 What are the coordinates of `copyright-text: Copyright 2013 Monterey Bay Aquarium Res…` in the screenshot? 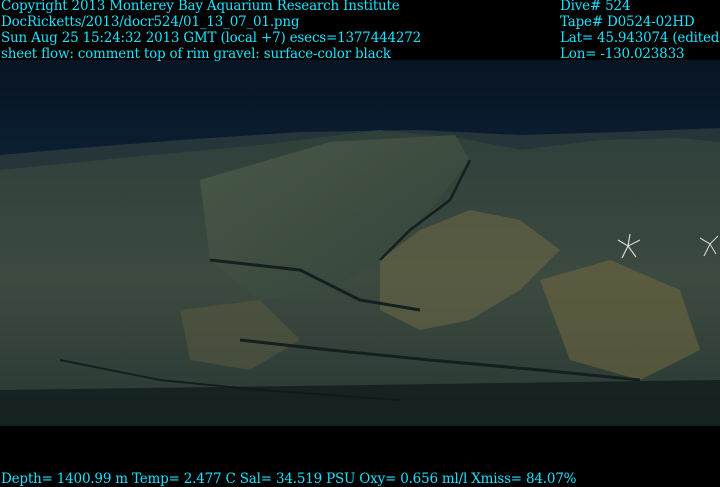 It's located at (200, 7).